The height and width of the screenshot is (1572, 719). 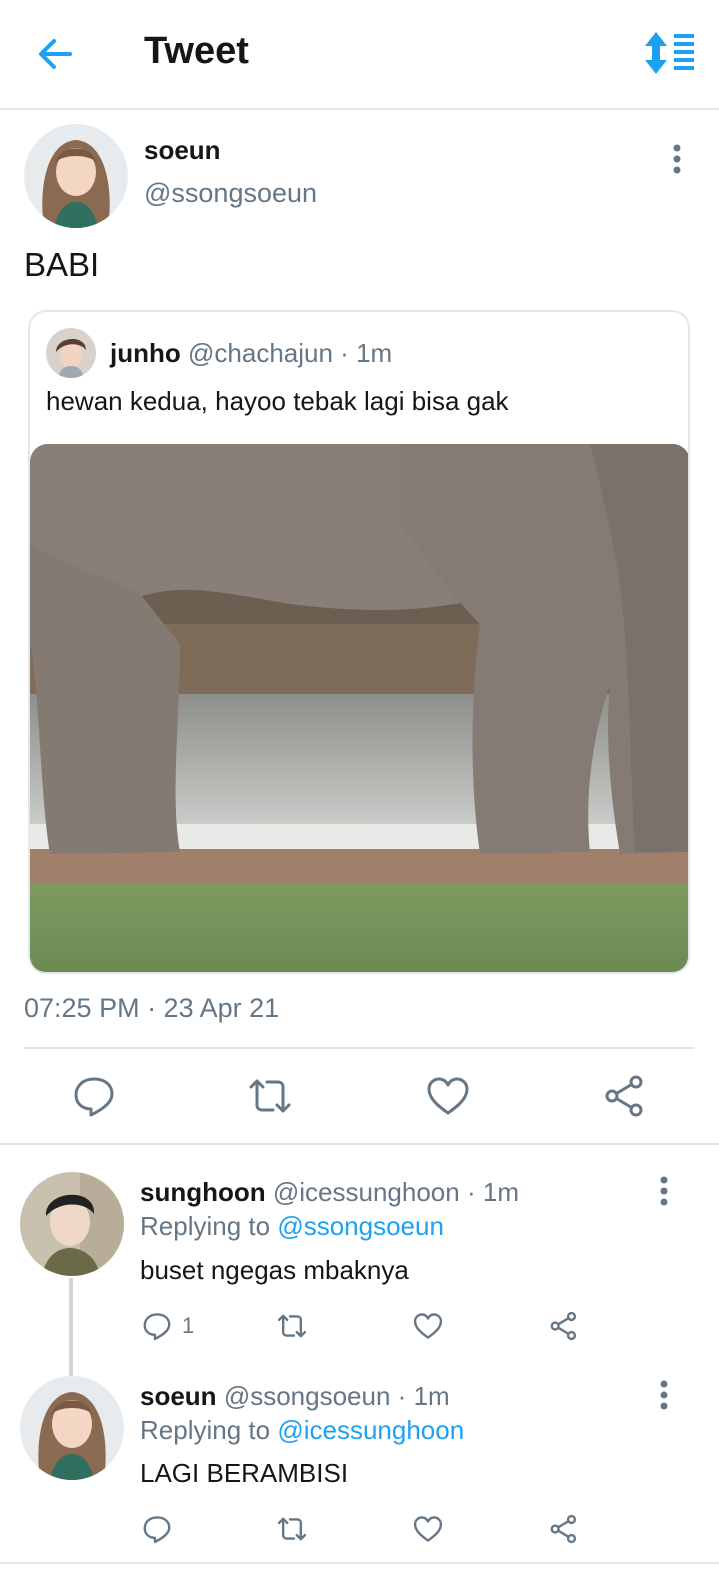 I want to click on sort-icon, so click(x=669, y=53).